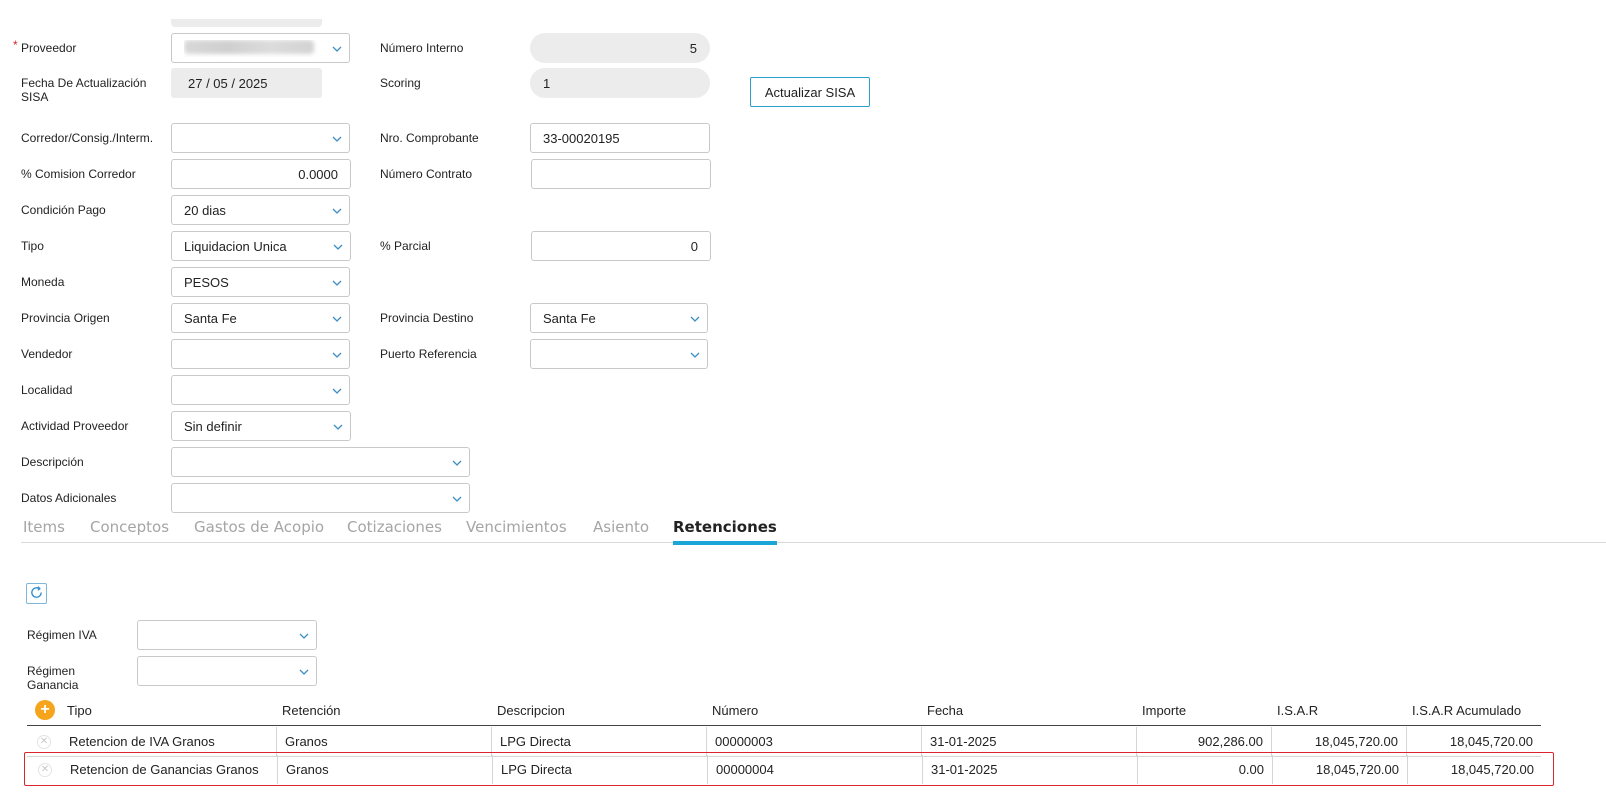 The width and height of the screenshot is (1606, 811). Describe the element at coordinates (1474, 769) in the screenshot. I see `cell-isar-acumulado: 18,045,720.00` at that location.